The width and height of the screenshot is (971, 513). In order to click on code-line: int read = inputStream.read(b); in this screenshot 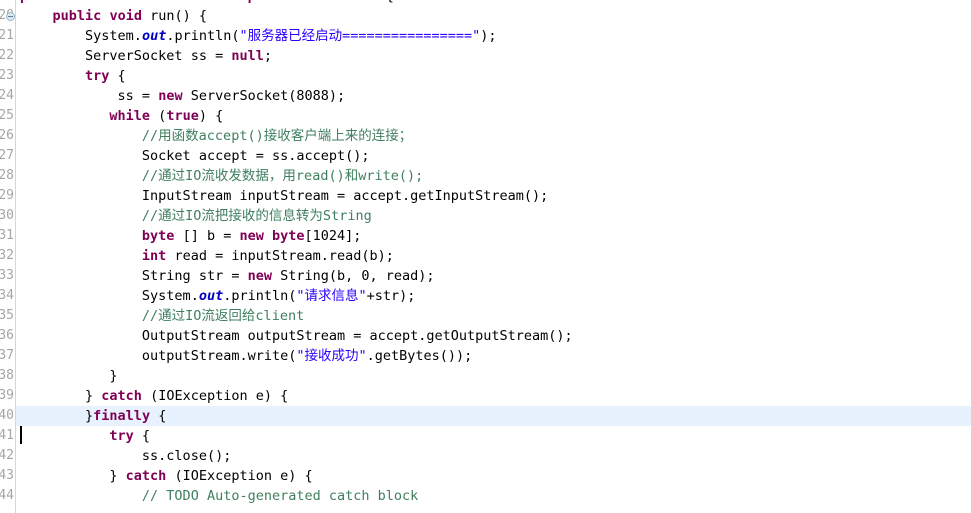, I will do `click(493, 256)`.